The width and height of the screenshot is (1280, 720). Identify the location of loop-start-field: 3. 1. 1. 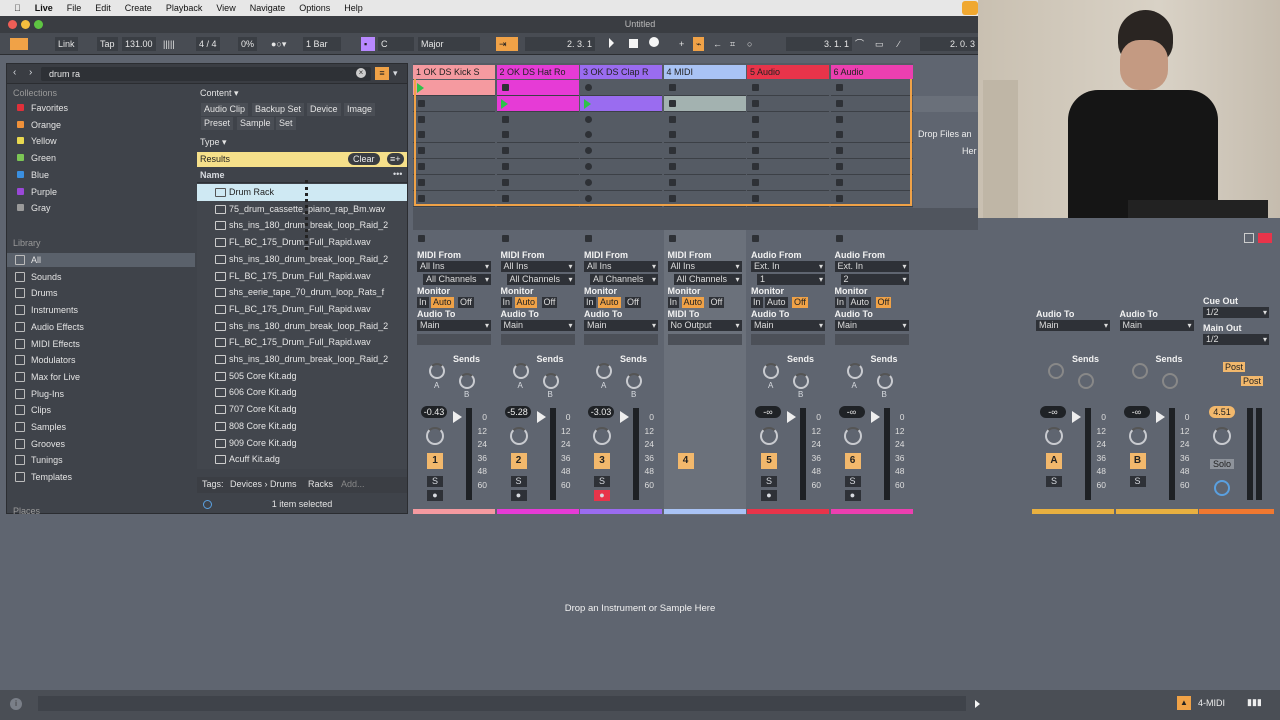
(819, 44).